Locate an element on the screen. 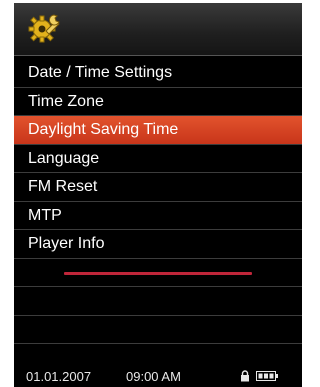 The height and width of the screenshot is (387, 320). settings-icon is located at coordinates (44, 28).